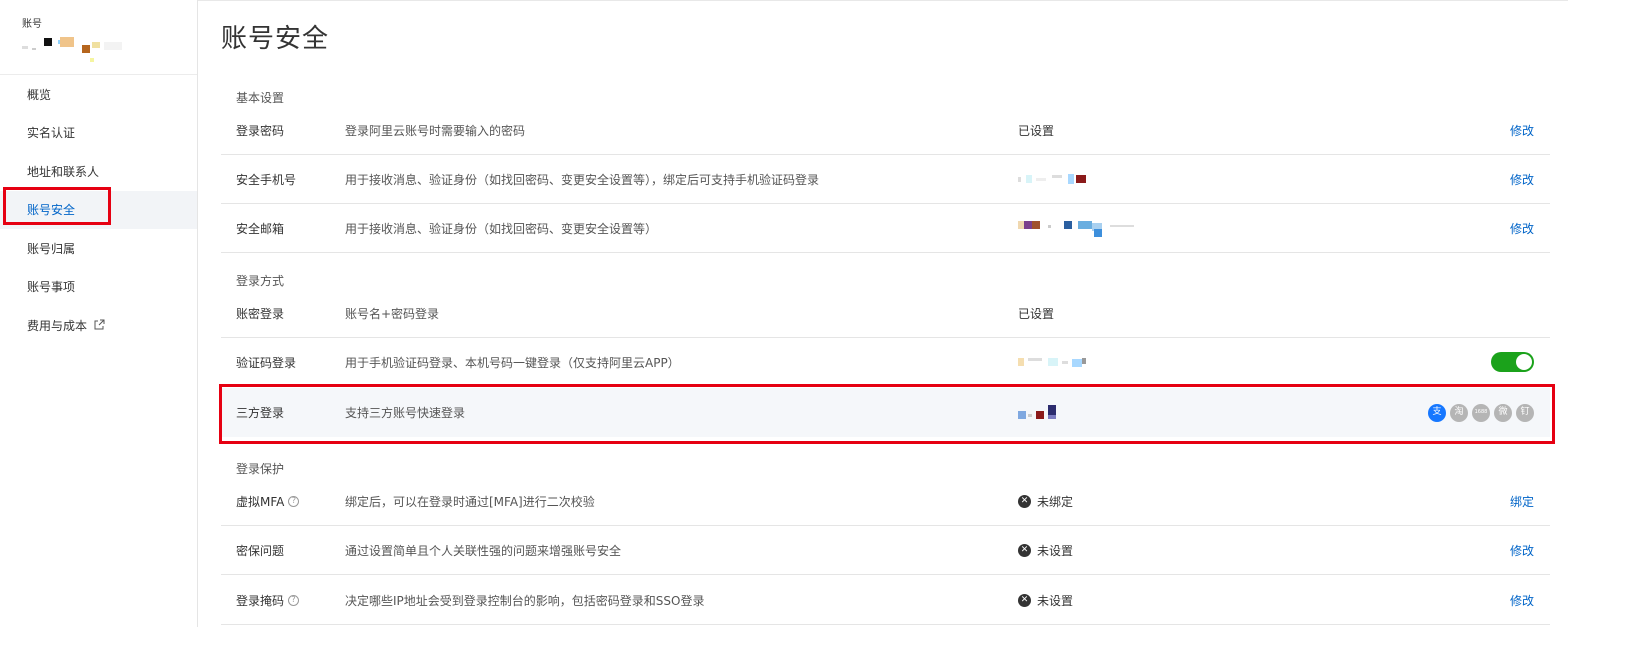 Image resolution: width=1639 pixels, height=655 pixels. Describe the element at coordinates (470, 501) in the screenshot. I see `row-desc: 绑定后，可以在登录时通过[MFA]进行二次校验` at that location.